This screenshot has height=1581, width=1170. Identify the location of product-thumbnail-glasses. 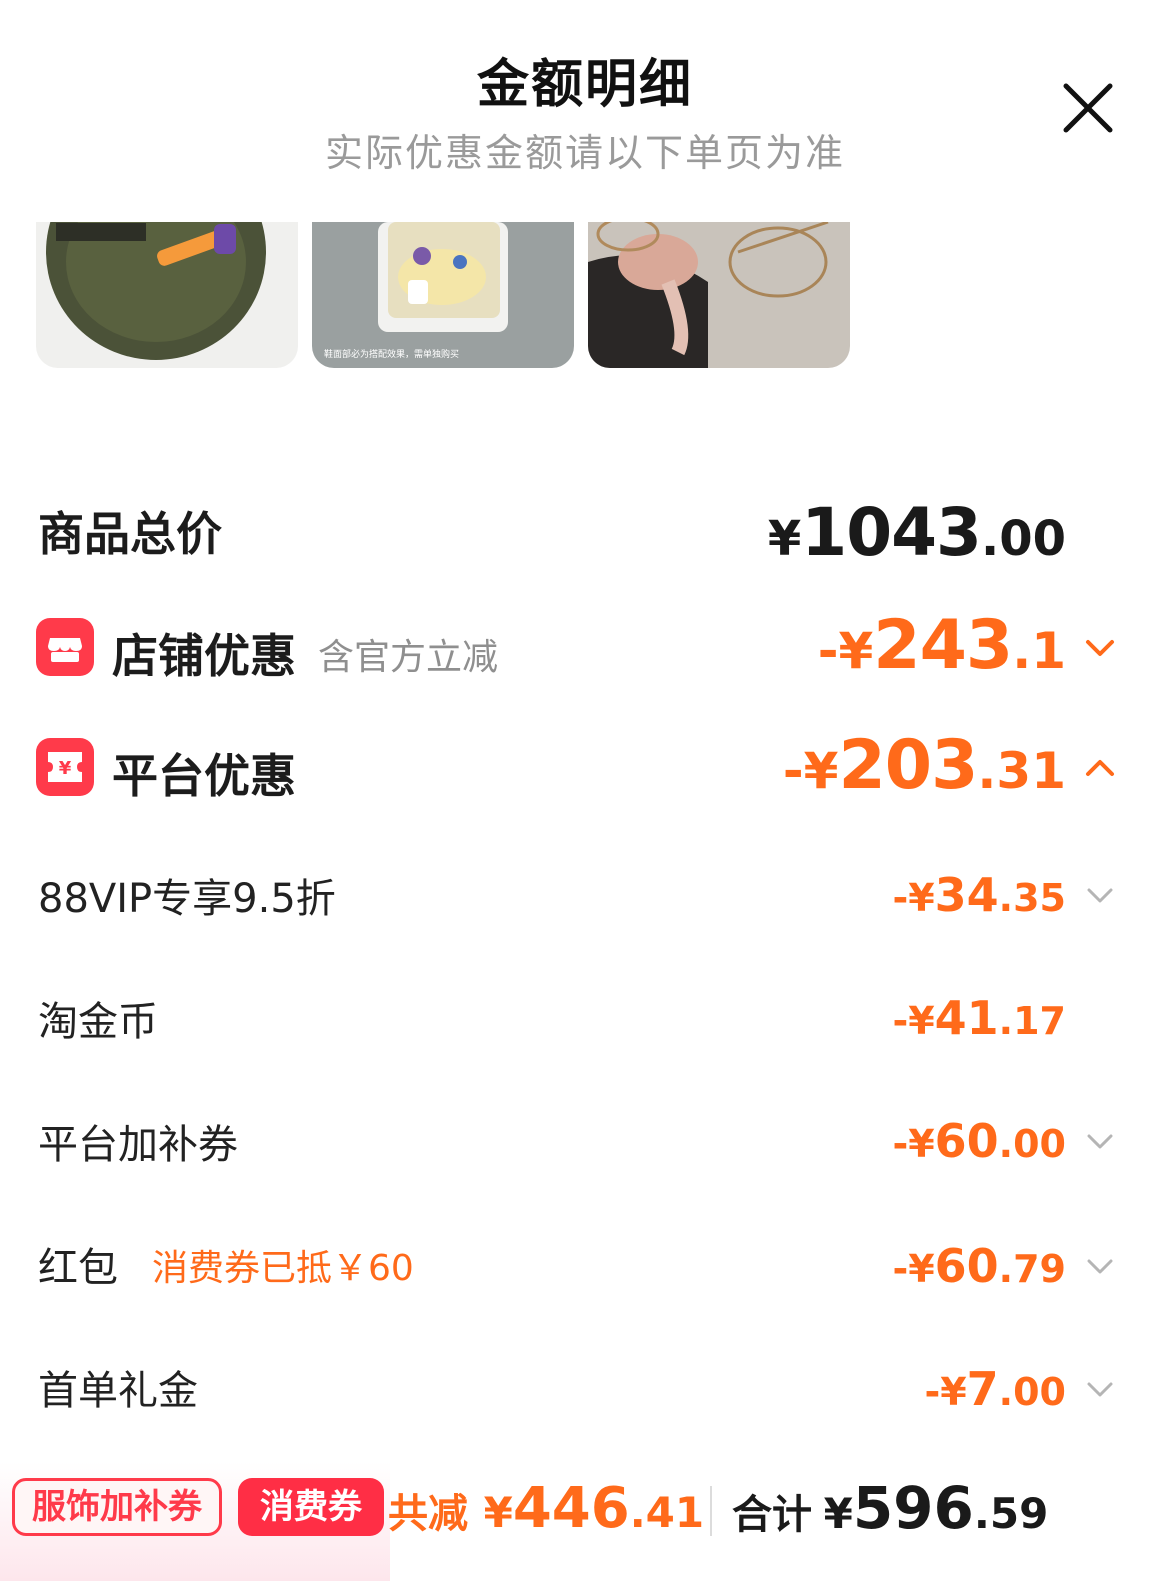
(719, 295).